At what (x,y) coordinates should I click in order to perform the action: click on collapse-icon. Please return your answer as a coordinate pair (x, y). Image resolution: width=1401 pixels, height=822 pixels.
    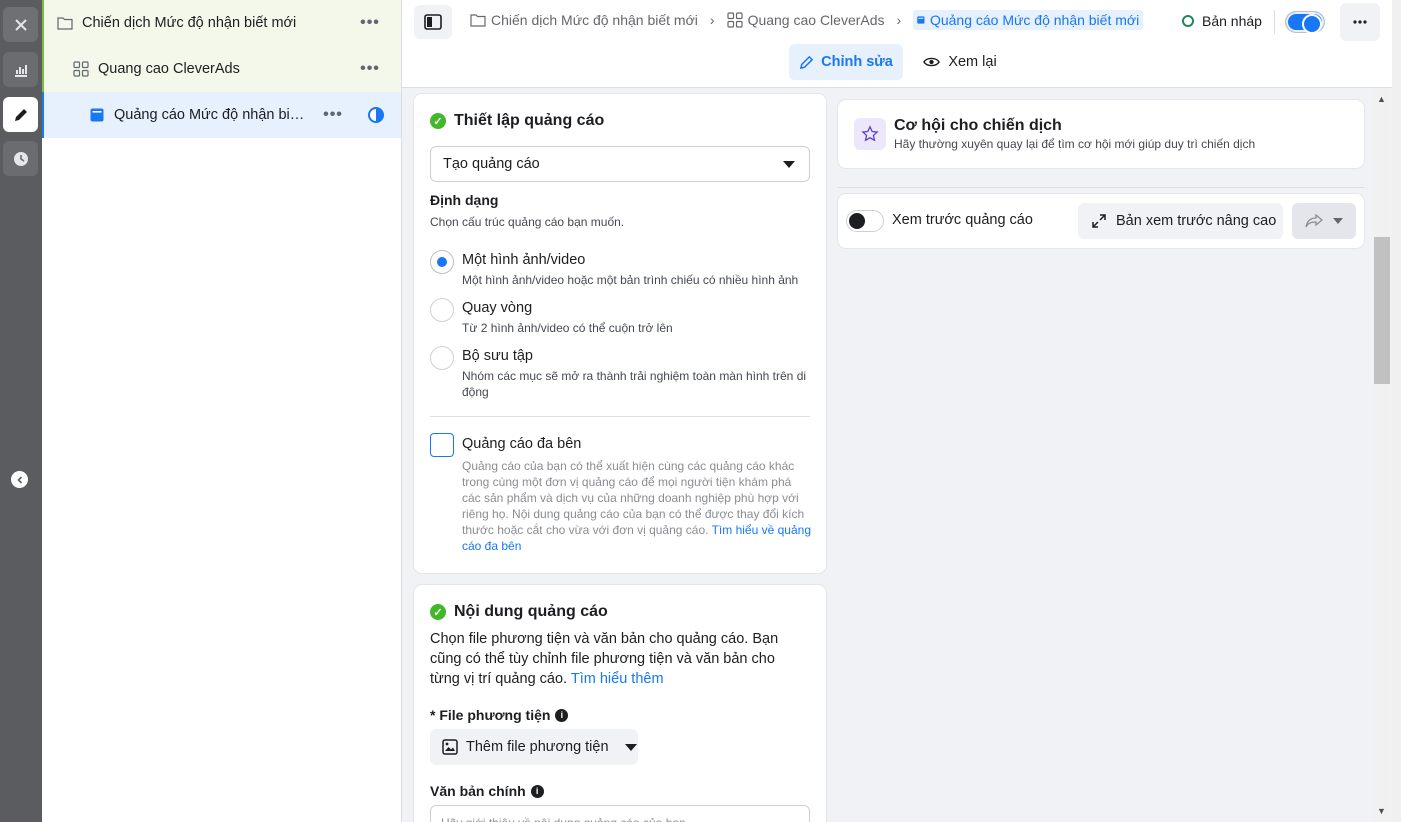
    Looking at the image, I should click on (19, 479).